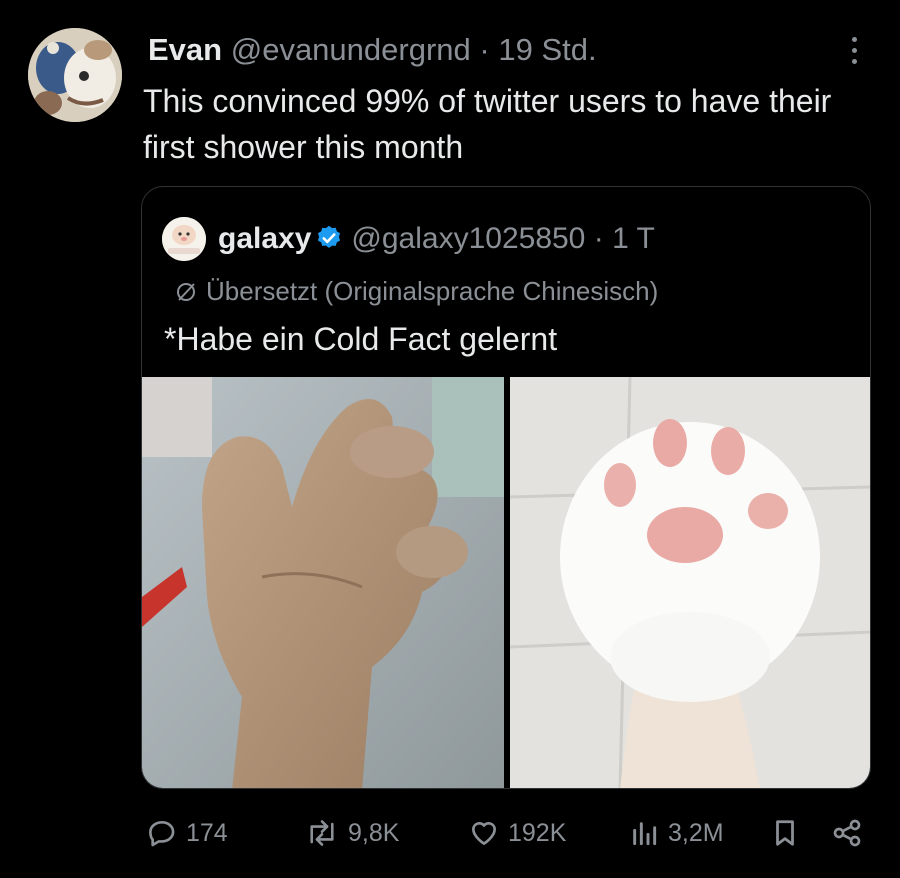  I want to click on tweet-header: Evan @evanundergrnd · 19 Std., so click(372, 50).